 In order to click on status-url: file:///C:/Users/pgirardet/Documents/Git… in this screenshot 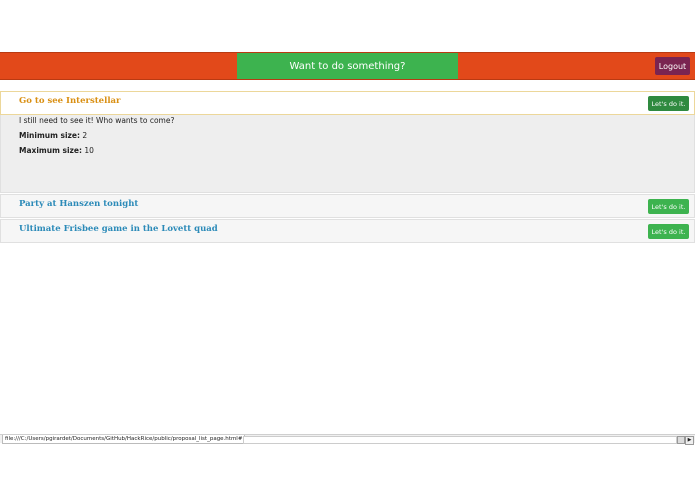, I will do `click(124, 439)`.